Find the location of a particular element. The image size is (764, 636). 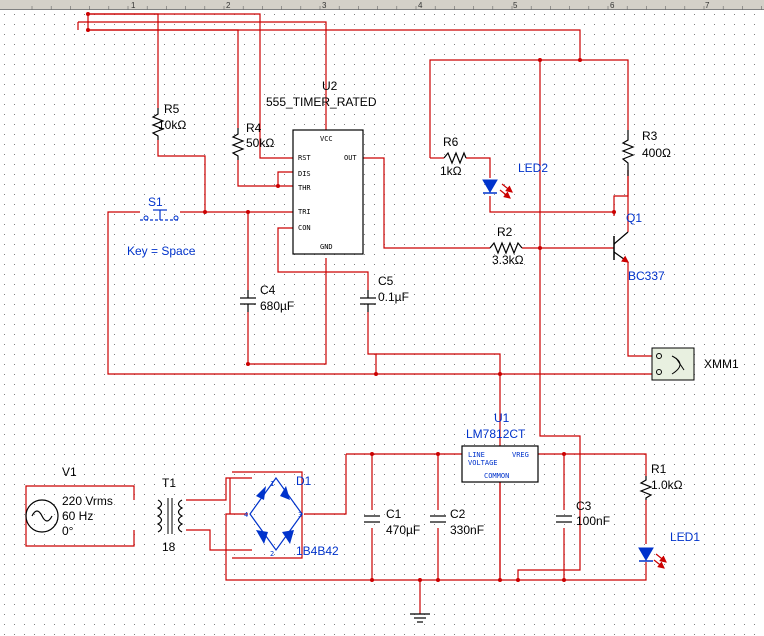

v1-voltage: 220 Vrms is located at coordinates (87, 501).